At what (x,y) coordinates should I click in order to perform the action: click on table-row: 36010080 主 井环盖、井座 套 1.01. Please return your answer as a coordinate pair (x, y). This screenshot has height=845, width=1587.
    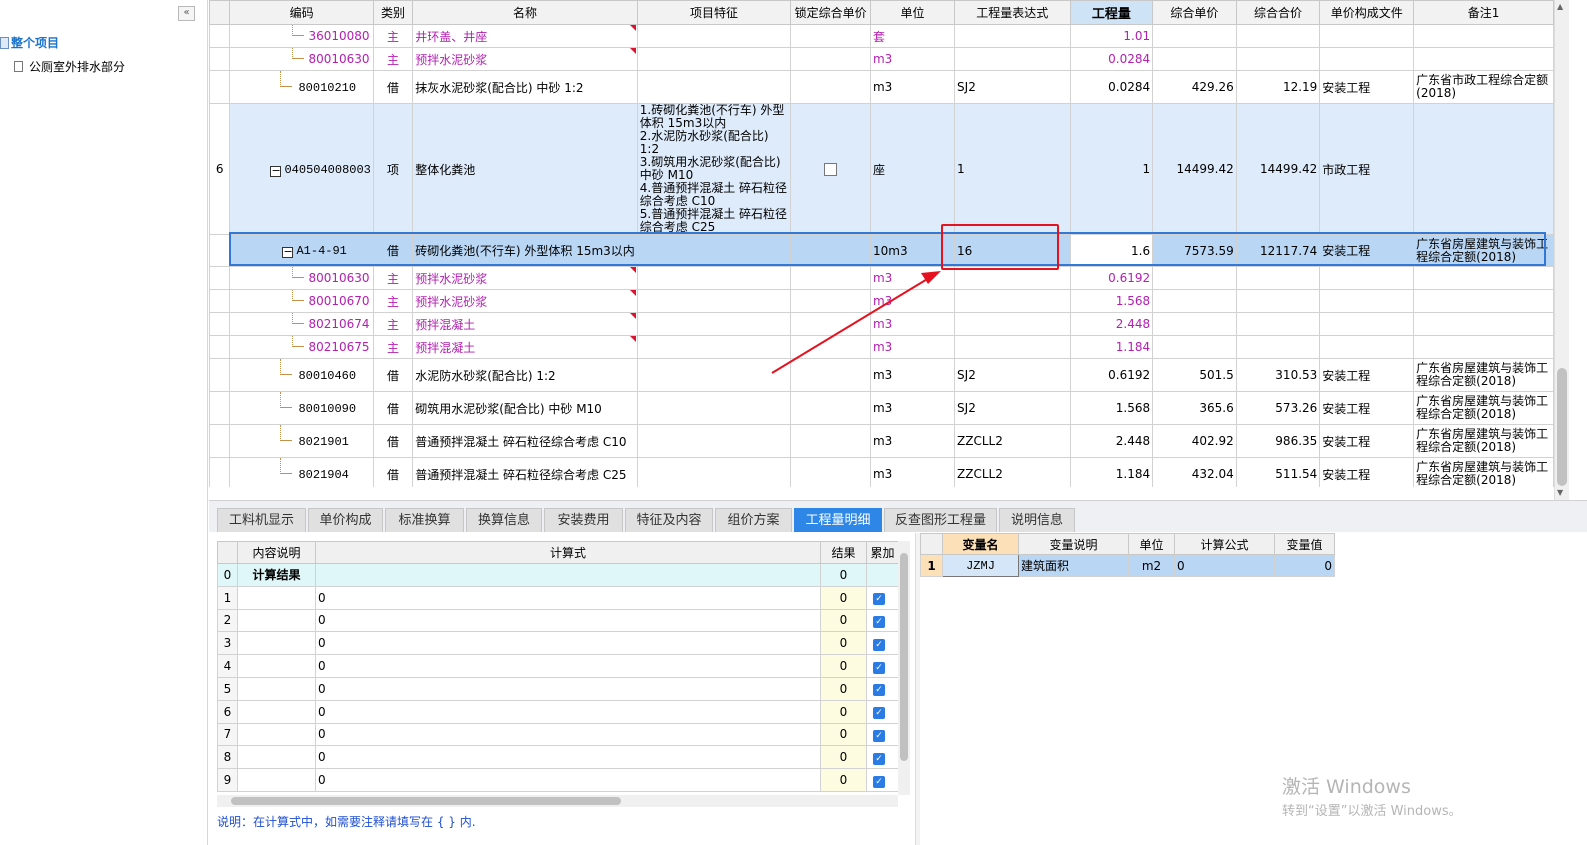
    Looking at the image, I should click on (881, 36).